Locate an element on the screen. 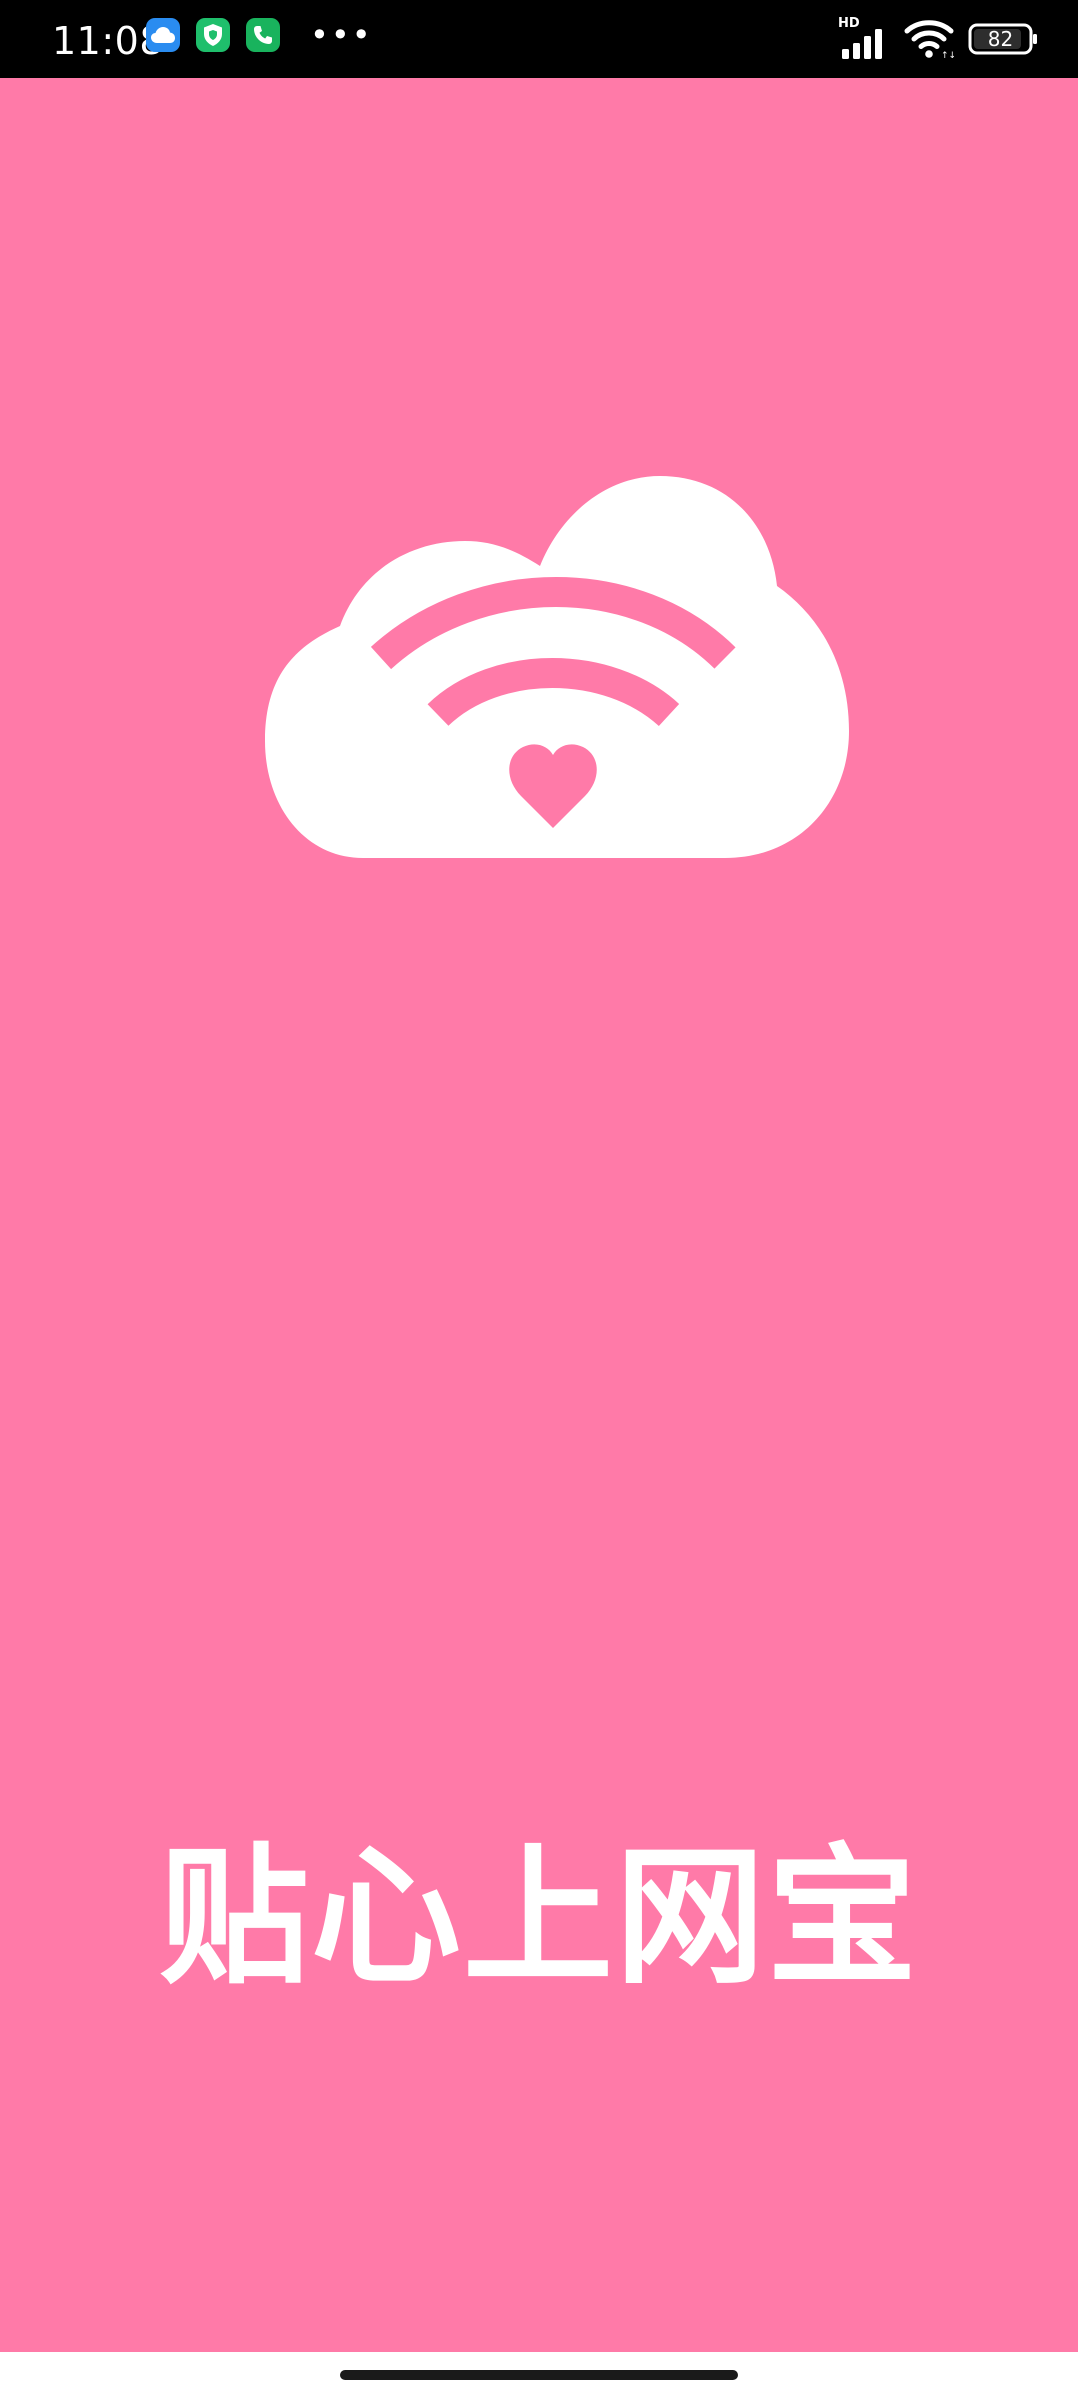  status-bar: 11:08 ••• HD ↑↓ 82 is located at coordinates (539, 39).